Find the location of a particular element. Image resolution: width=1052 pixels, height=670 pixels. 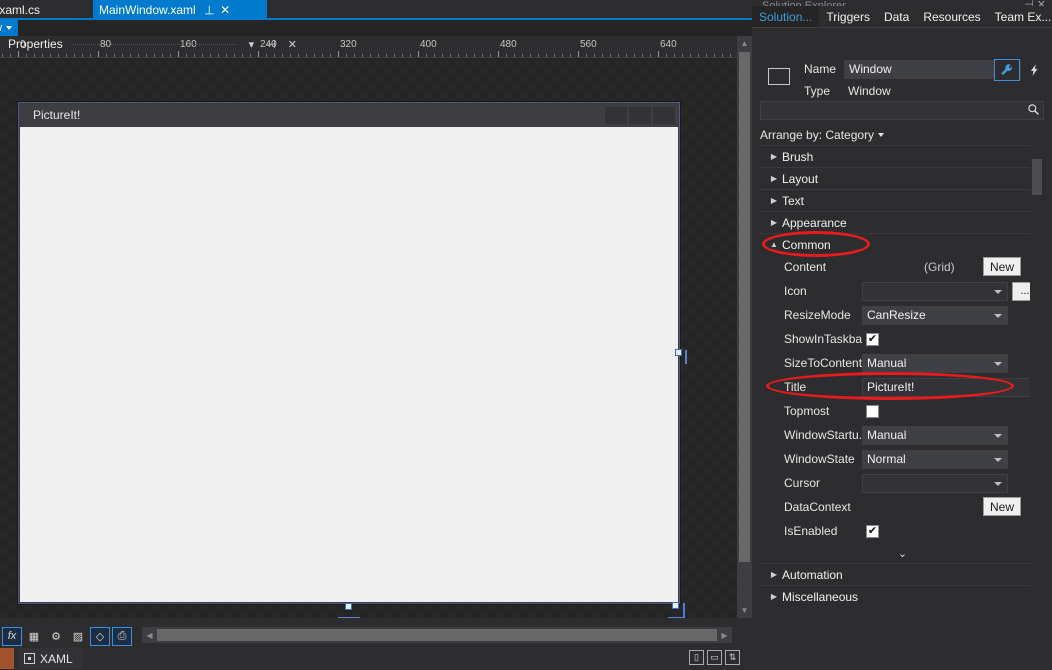

properties-window-header: Properties ▾ ⊣ ✕ is located at coordinates (154, 44).